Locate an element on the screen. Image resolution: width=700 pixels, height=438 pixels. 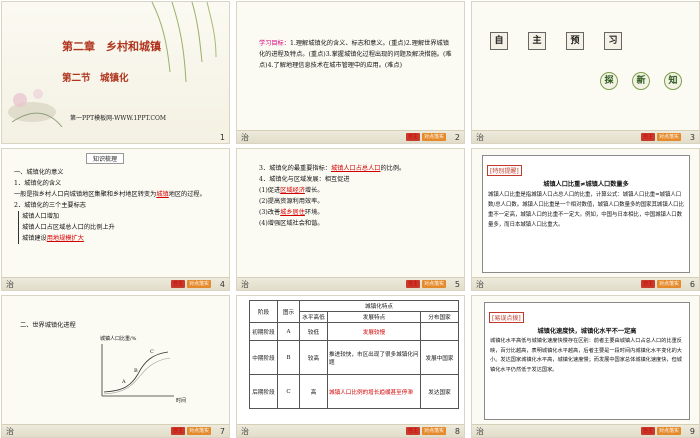
slide-thumbnail-7: 二、世界城镇化进程 城镇人口比重/% A B C 时间 治 自主 对点落实 7 is located at coordinates (115, 366).